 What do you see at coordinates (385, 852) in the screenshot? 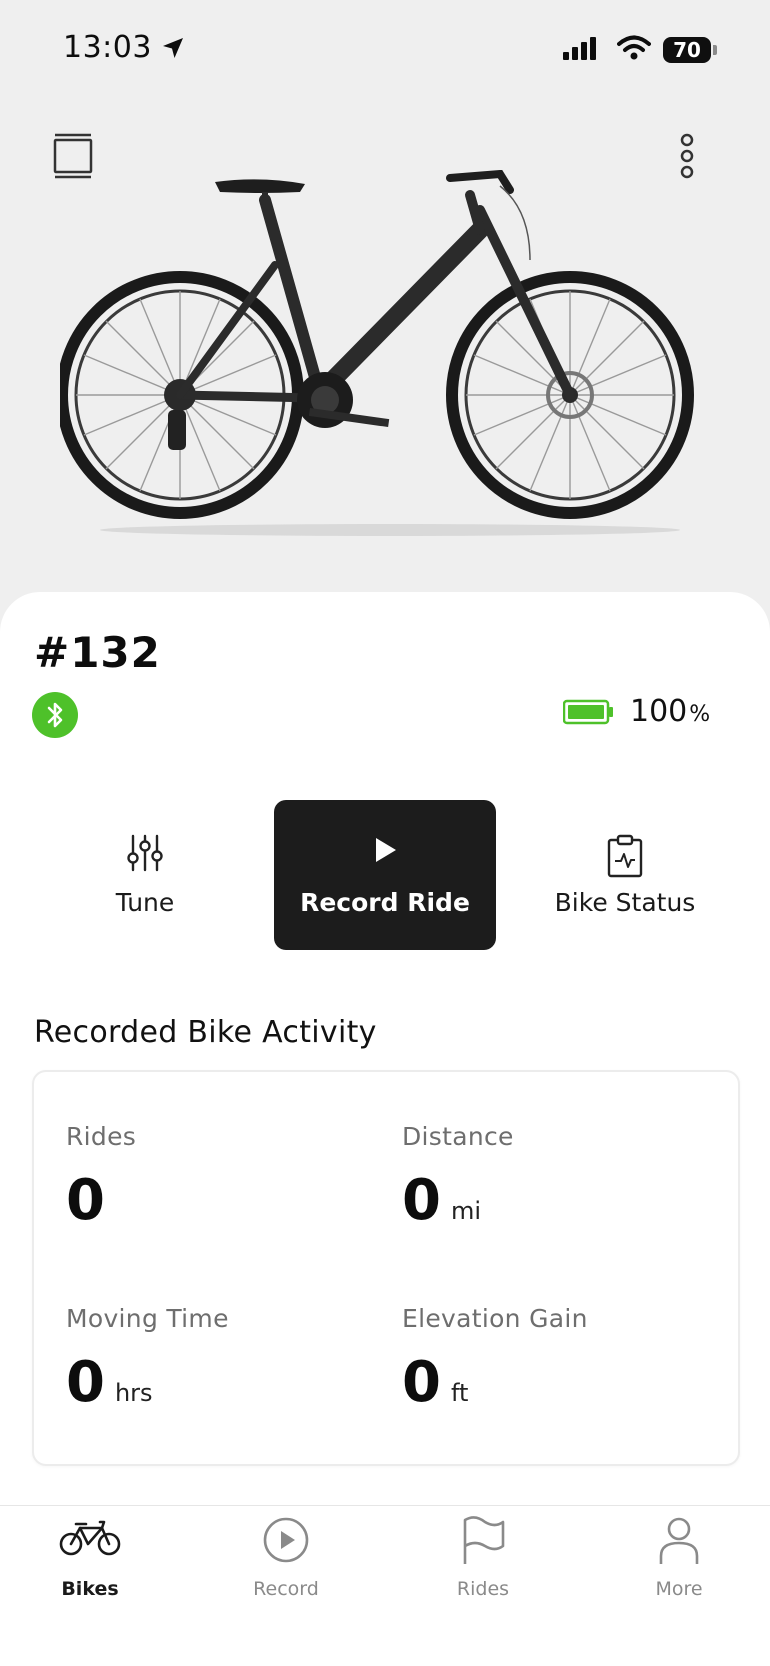
I see `play-icon` at bounding box center [385, 852].